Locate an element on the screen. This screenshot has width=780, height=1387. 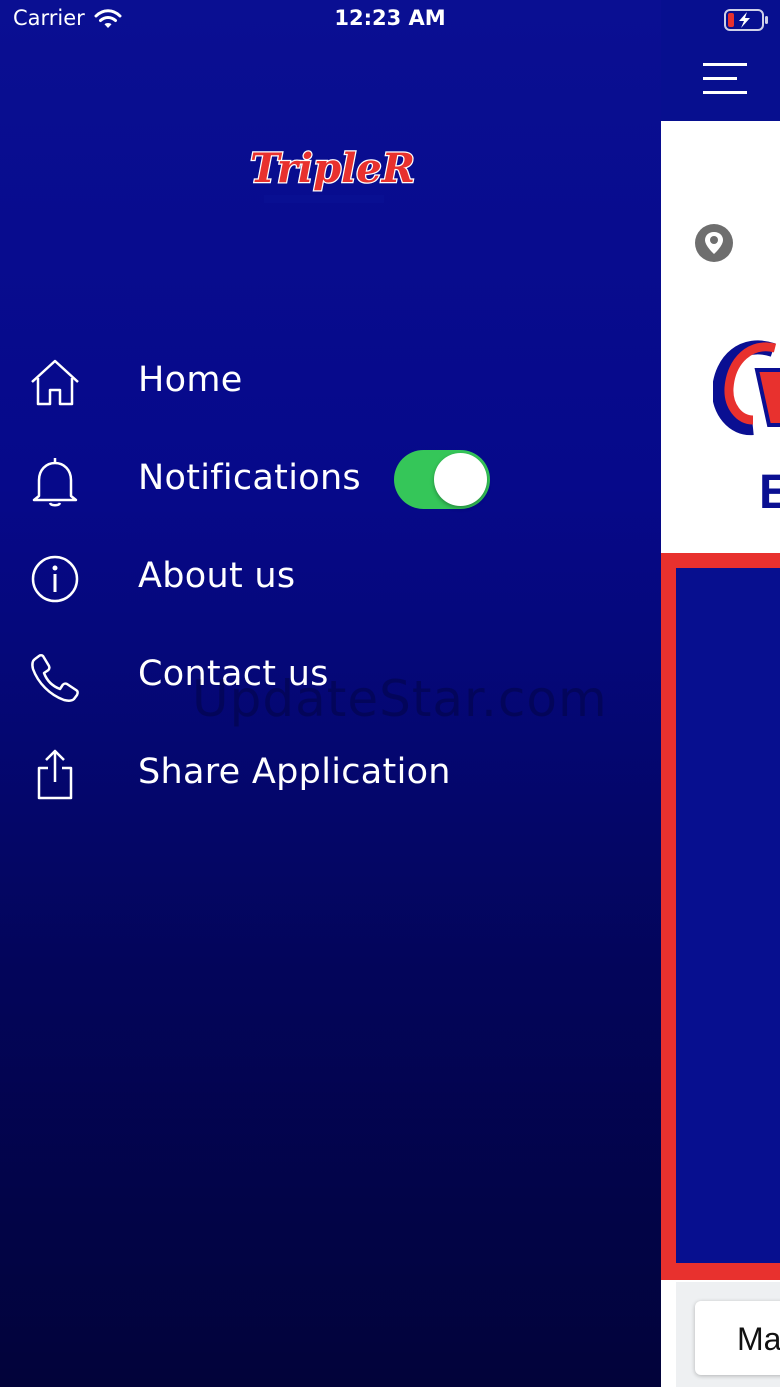
share-icon is located at coordinates (55, 774).